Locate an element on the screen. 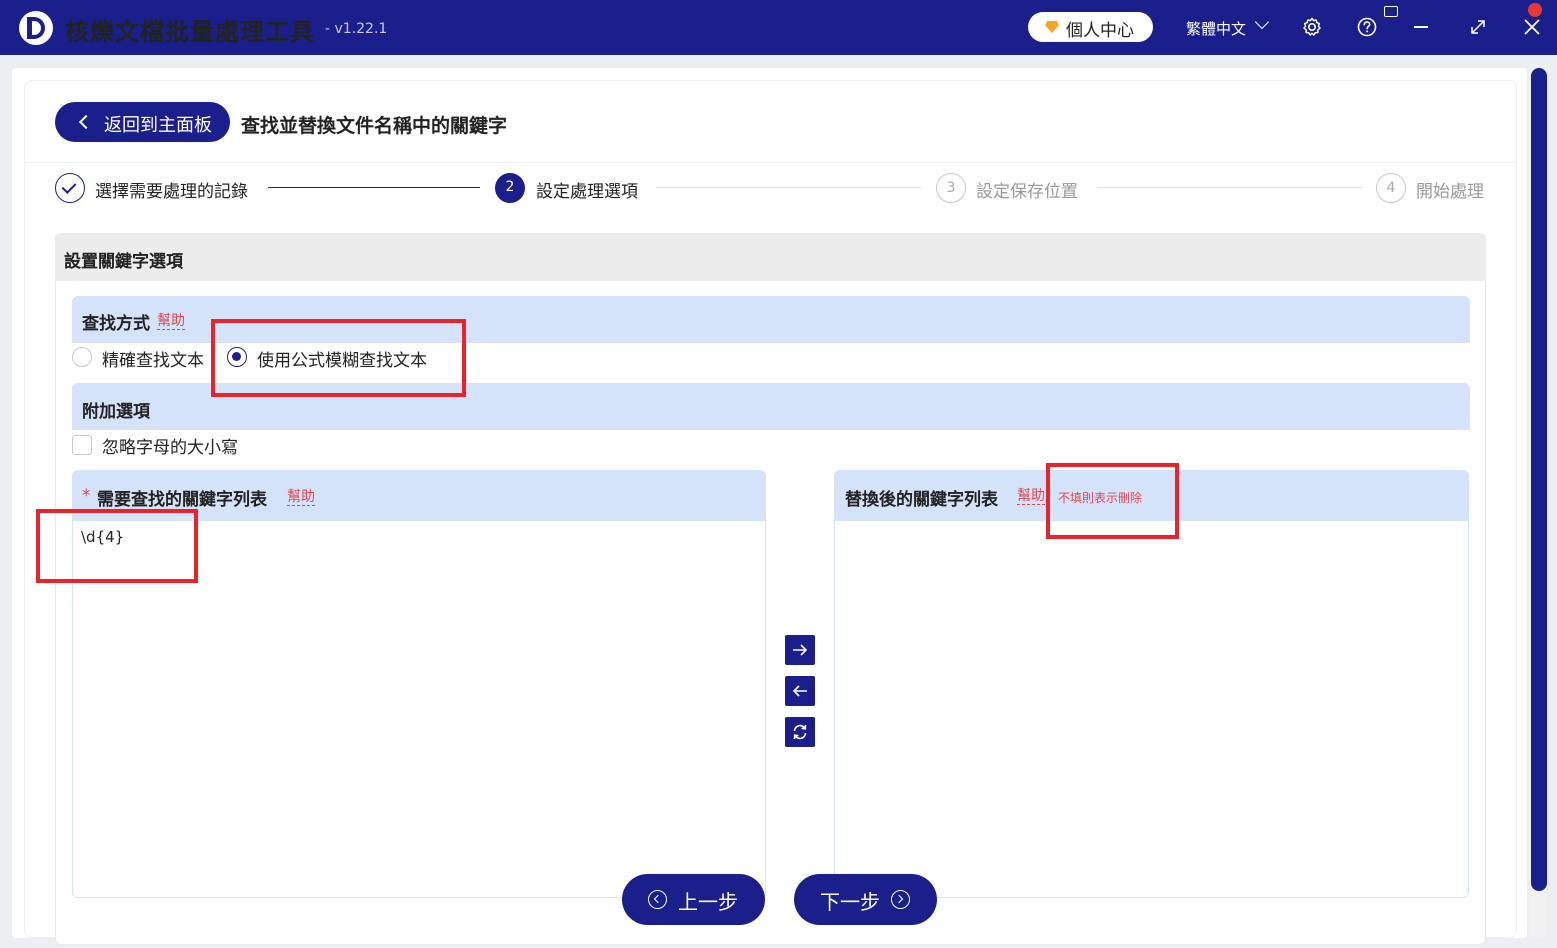 This screenshot has height=948, width=1557. gear-icon is located at coordinates (1312, 27).